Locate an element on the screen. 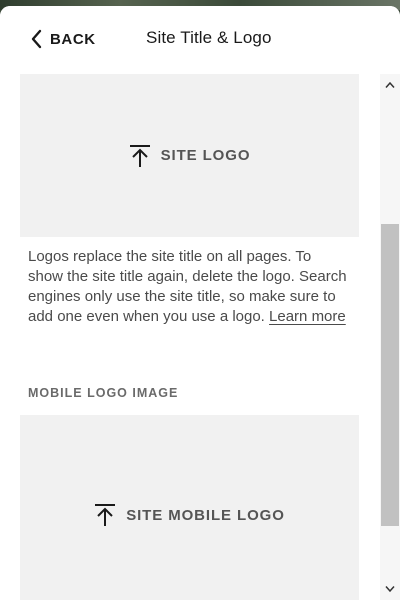 The height and width of the screenshot is (600, 400). vertical-scrollbar is located at coordinates (390, 337).